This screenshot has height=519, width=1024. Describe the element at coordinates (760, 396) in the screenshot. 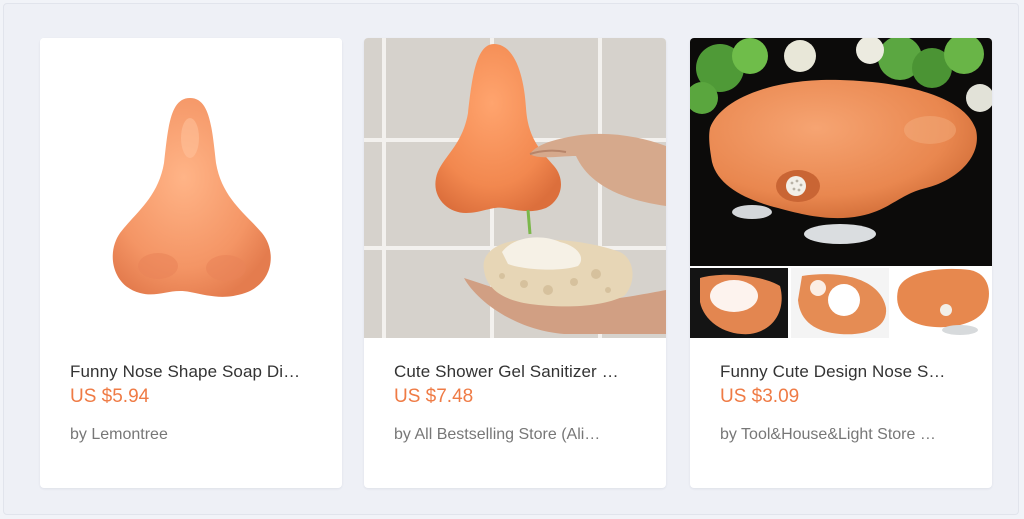

I see `product-price: US $3.09` at that location.